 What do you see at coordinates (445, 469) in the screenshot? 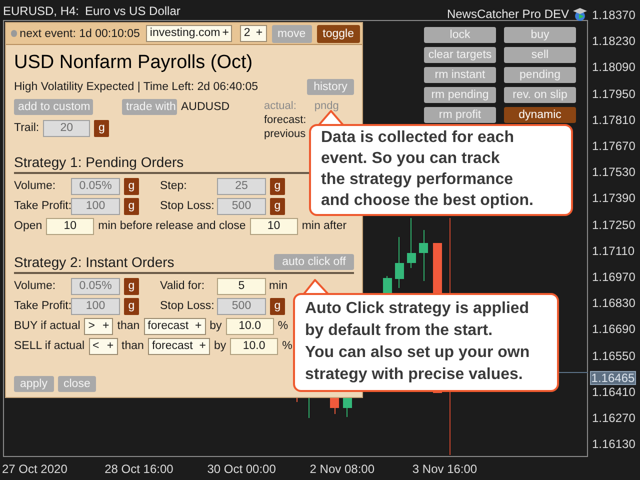
I see `time-label: 3 Nov 16:00` at bounding box center [445, 469].